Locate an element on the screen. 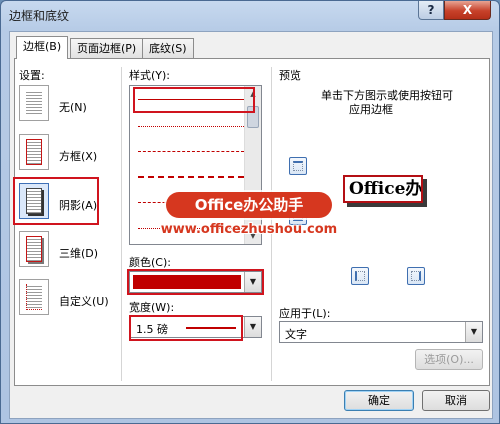  style-dashed-line is located at coordinates (191, 151).